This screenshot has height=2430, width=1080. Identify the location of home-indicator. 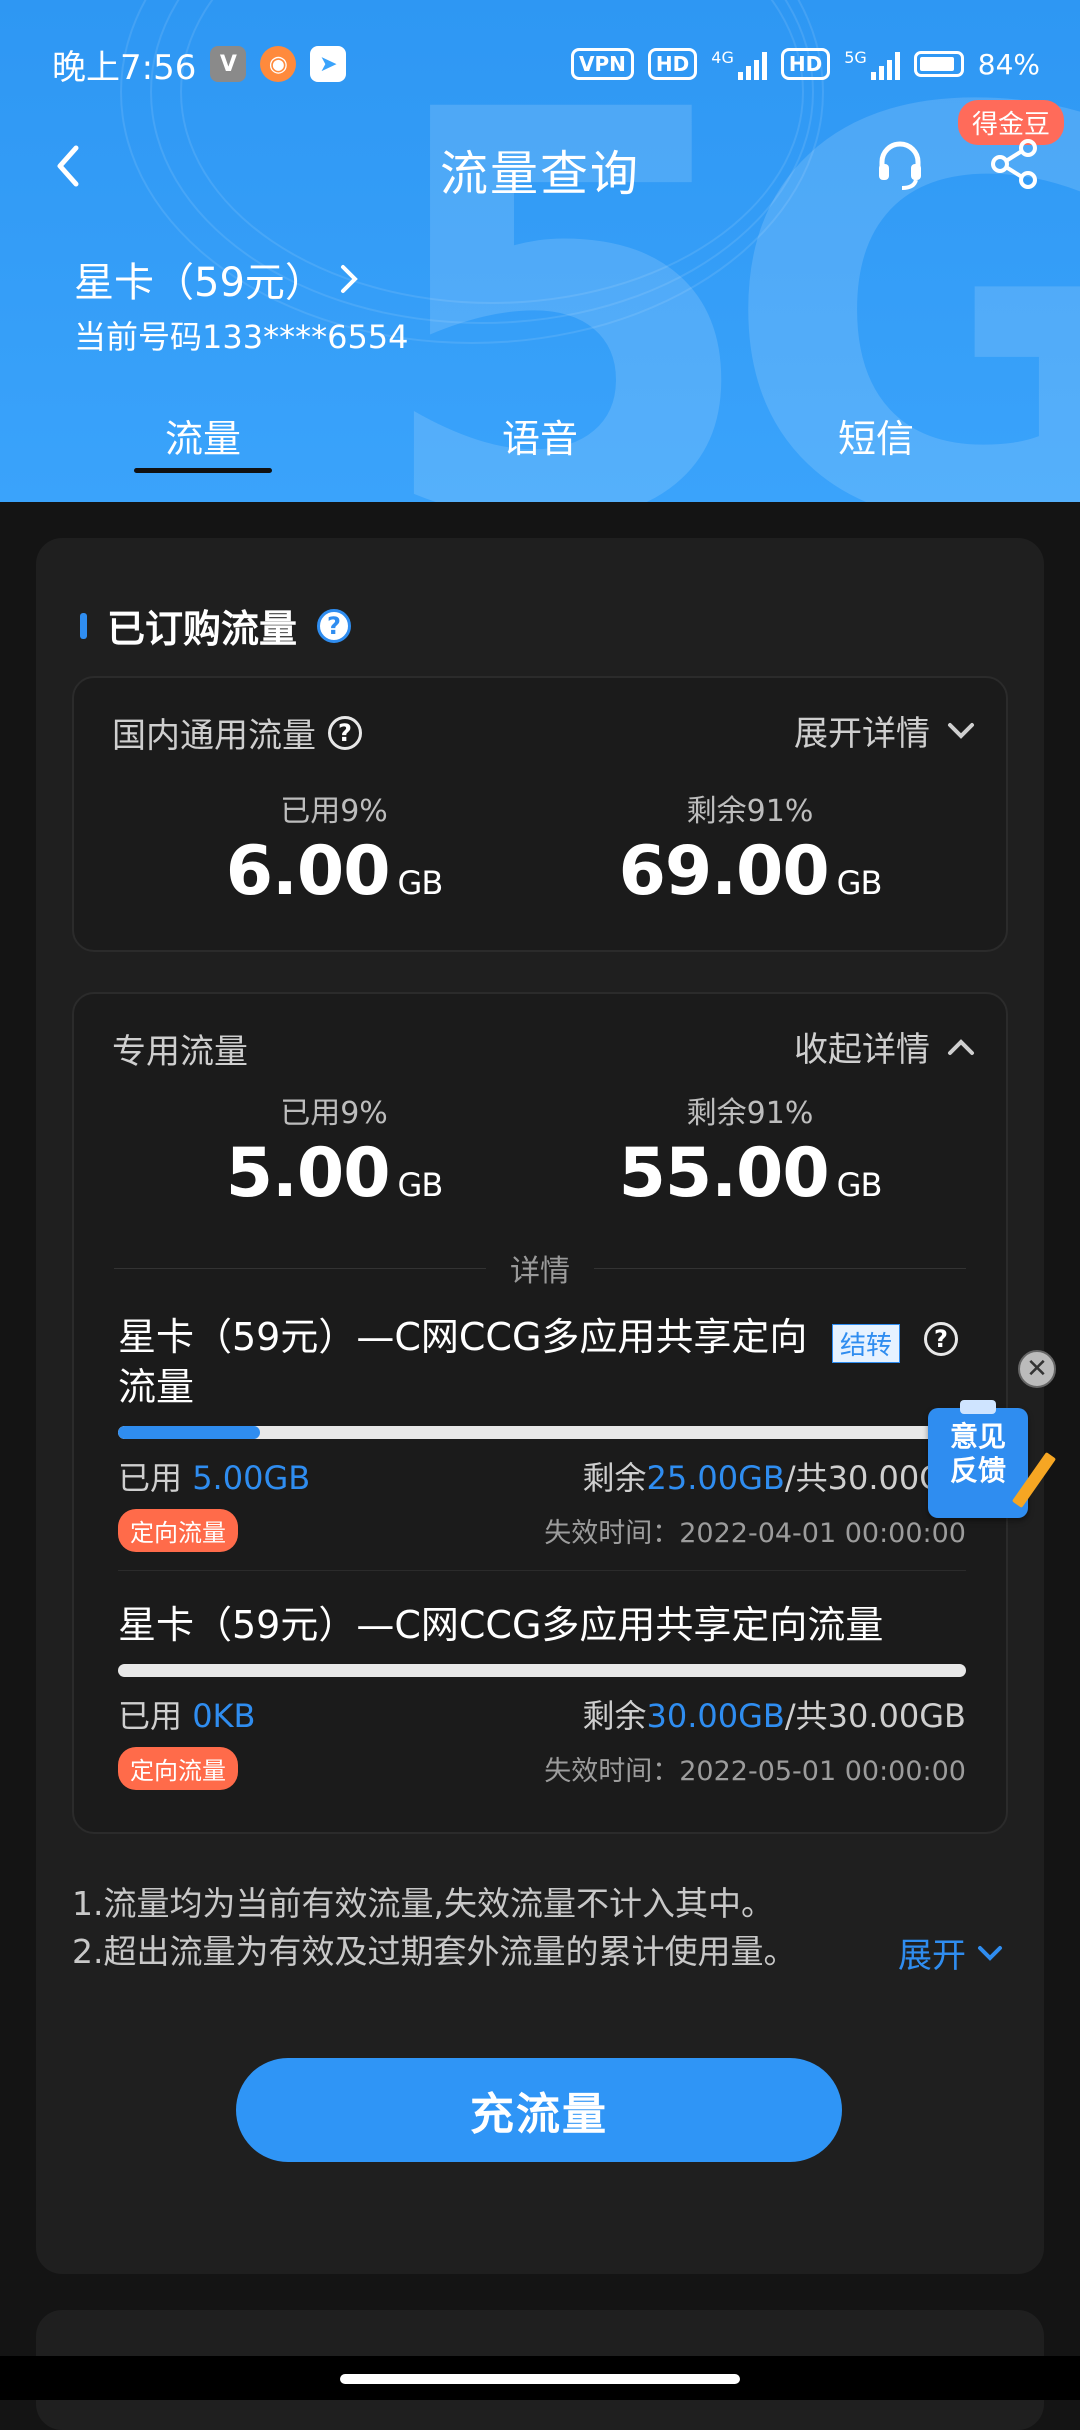
(540, 2379).